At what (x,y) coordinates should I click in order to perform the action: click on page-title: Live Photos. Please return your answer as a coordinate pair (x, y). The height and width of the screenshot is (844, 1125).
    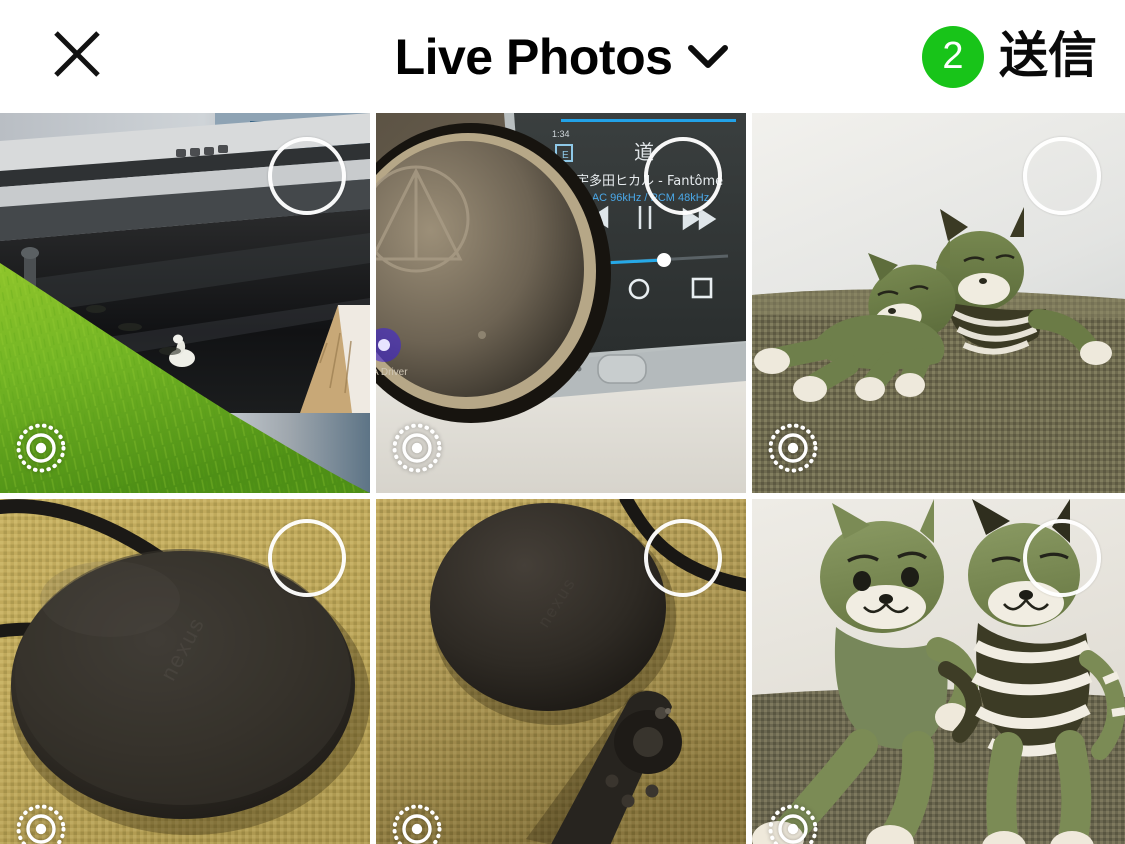
    Looking at the image, I should click on (533, 56).